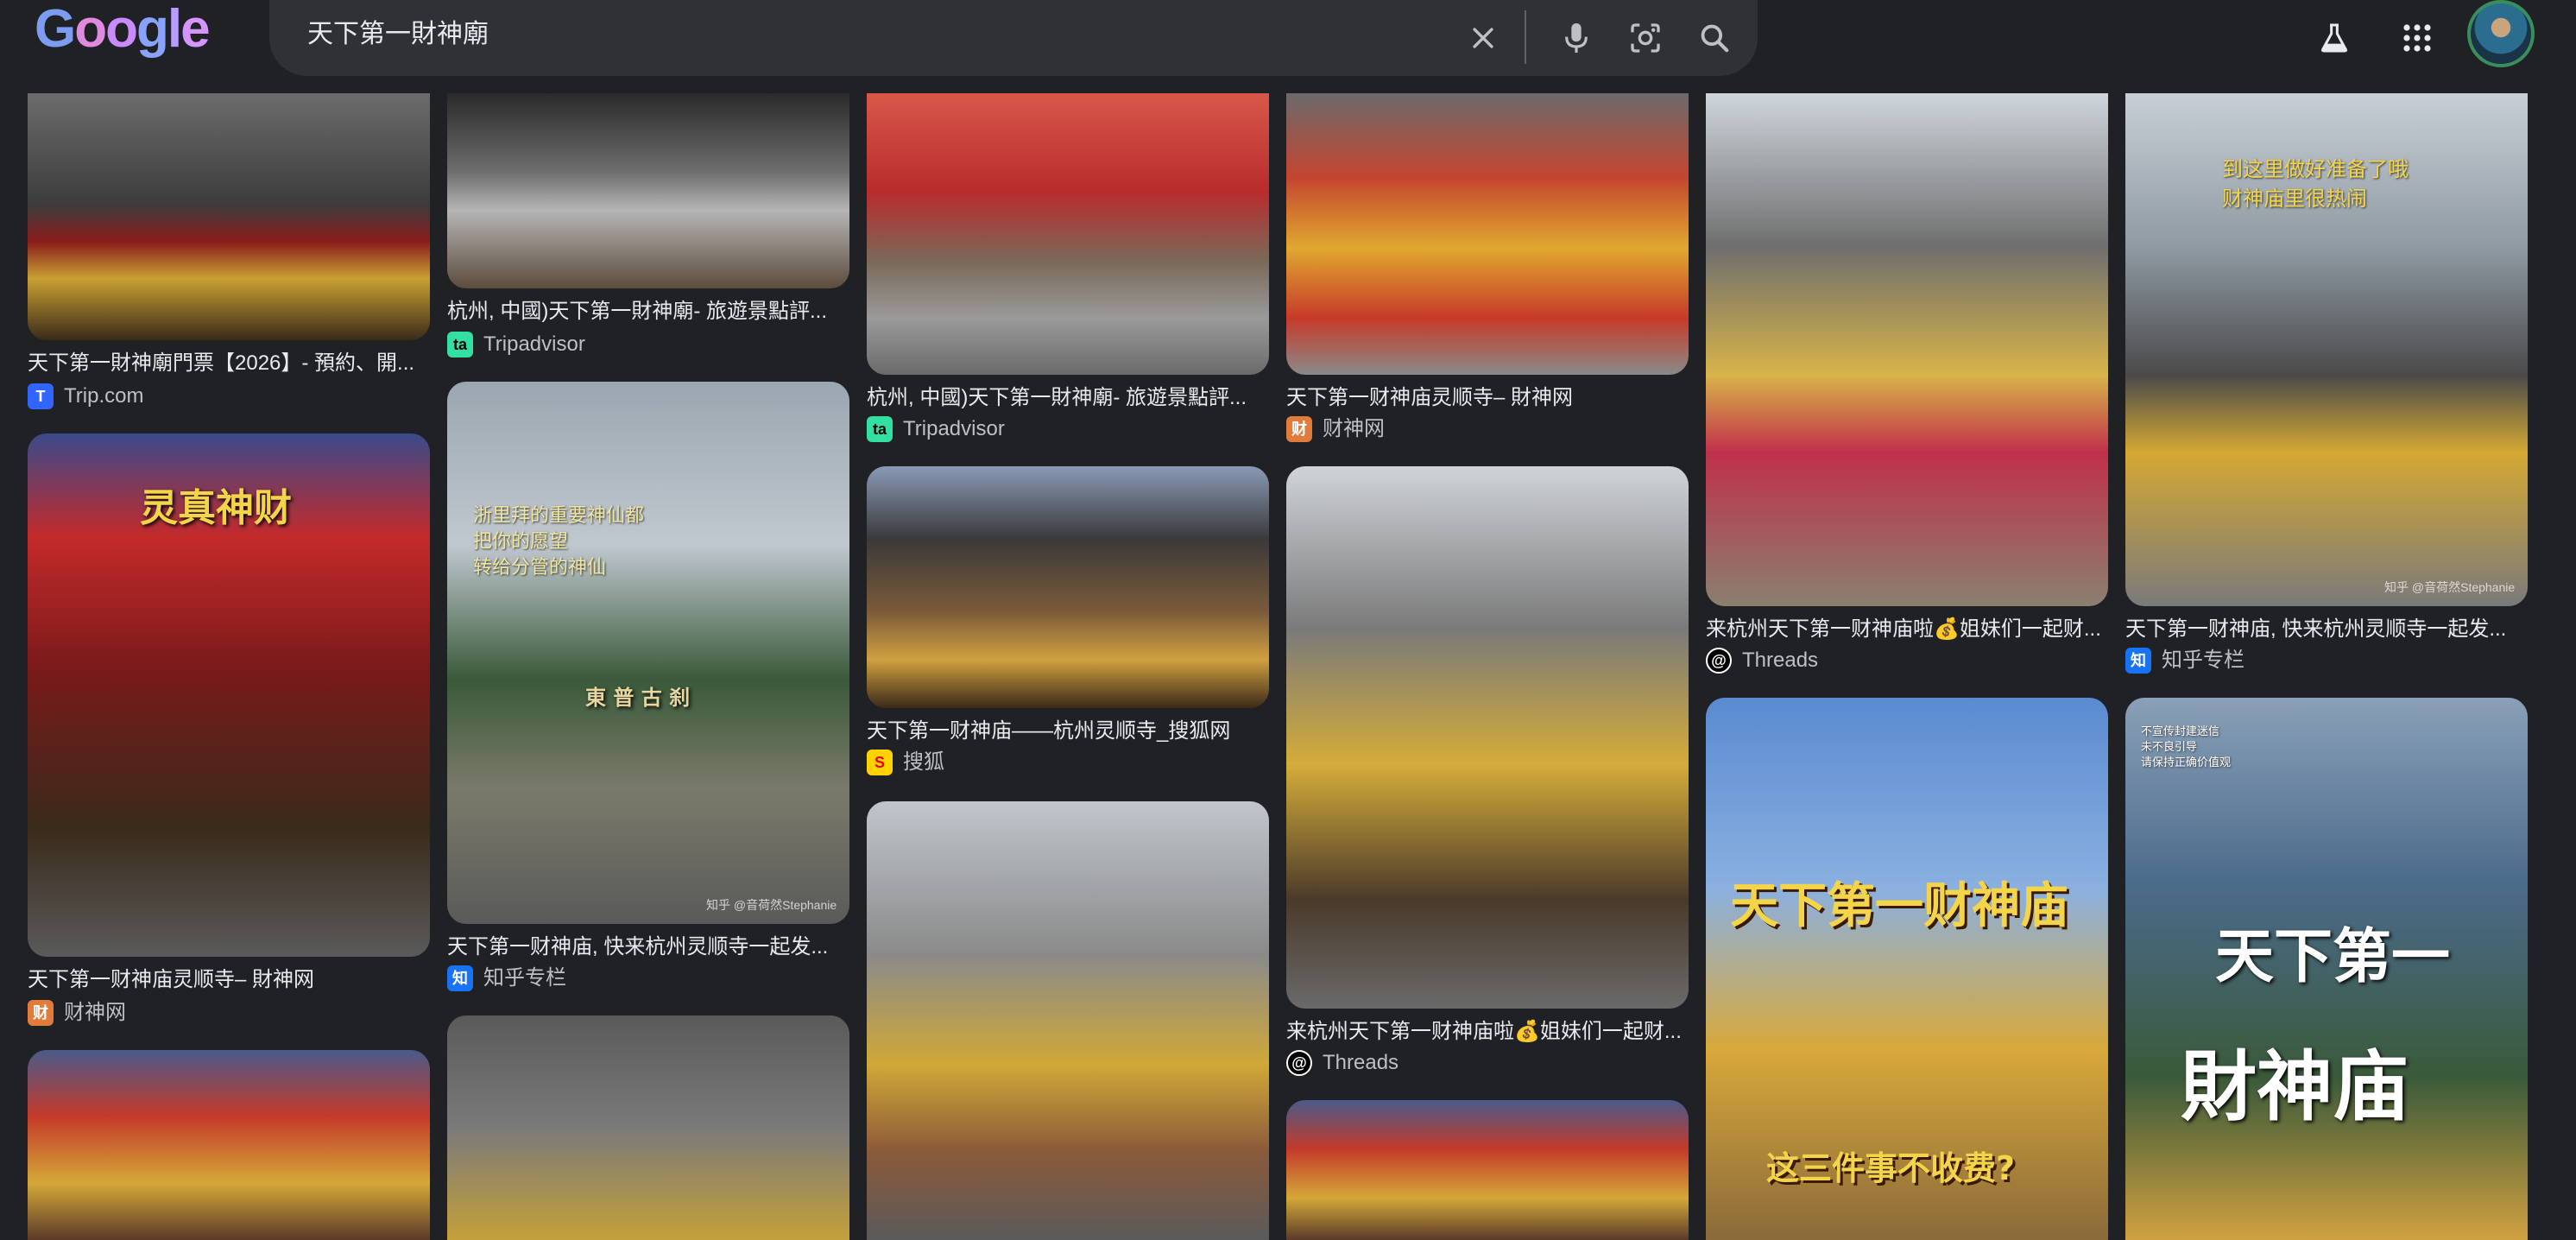  What do you see at coordinates (41, 396) in the screenshot?
I see `tripcom-icon: T` at bounding box center [41, 396].